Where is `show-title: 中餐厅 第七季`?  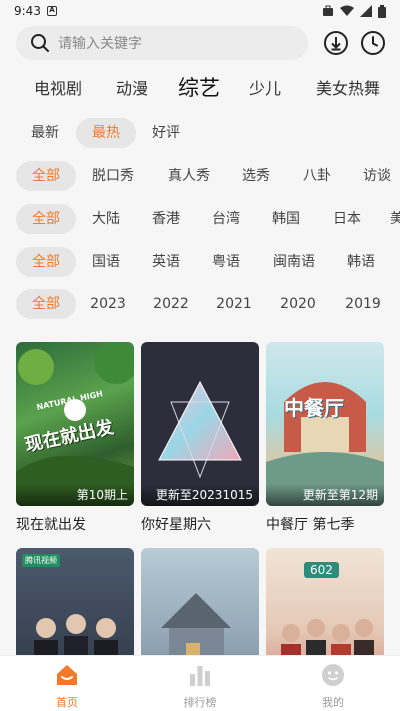
show-title: 中餐厅 第七季 is located at coordinates (310, 525).